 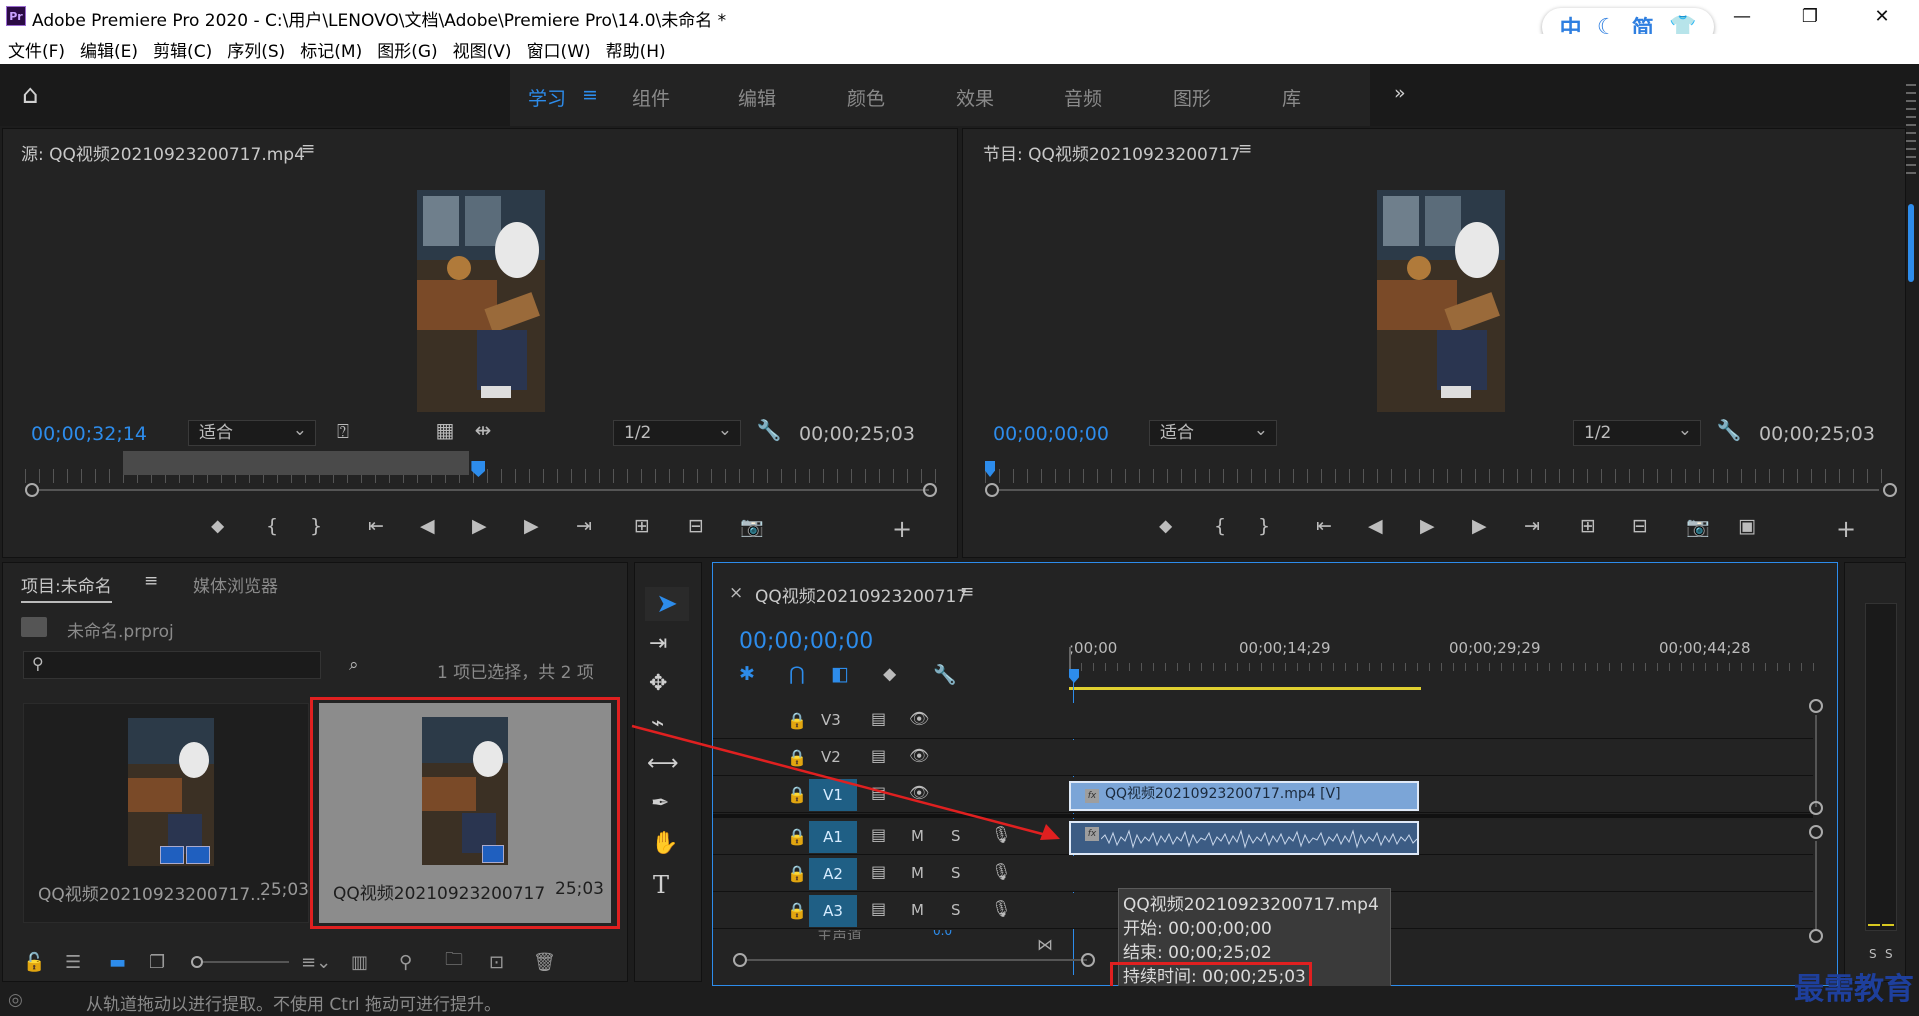 What do you see at coordinates (1263, 874) in the screenshot?
I see `track-a2: 🔒 A2 ▤ M S 🎙` at bounding box center [1263, 874].